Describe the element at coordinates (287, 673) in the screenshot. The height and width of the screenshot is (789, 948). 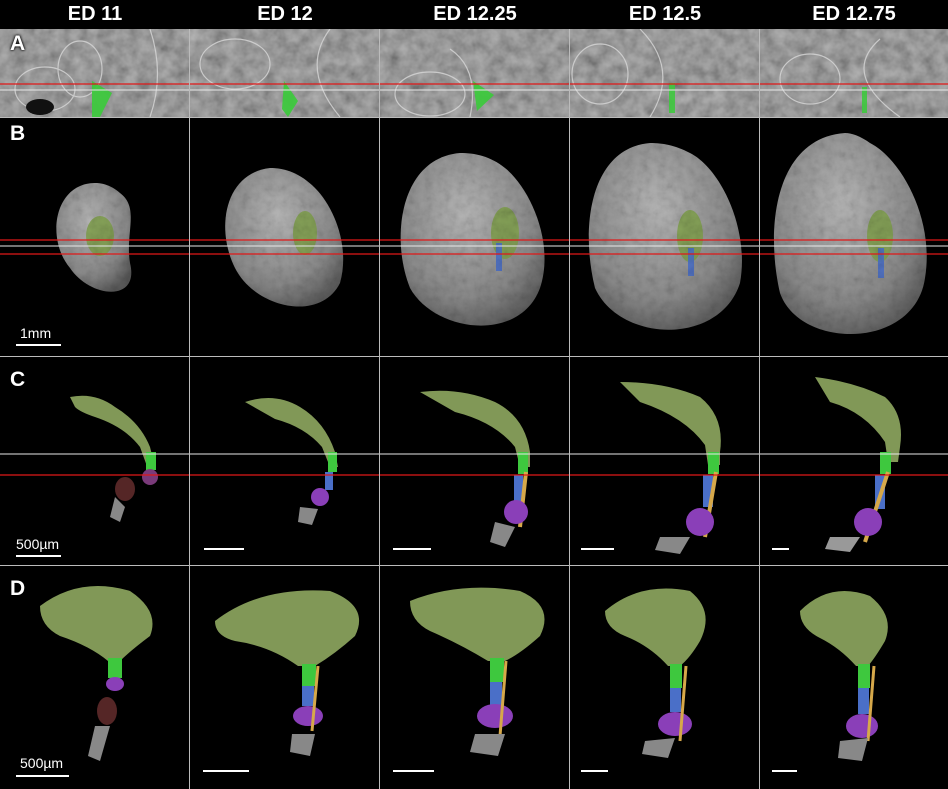
I see `structure-d-ed12` at that location.